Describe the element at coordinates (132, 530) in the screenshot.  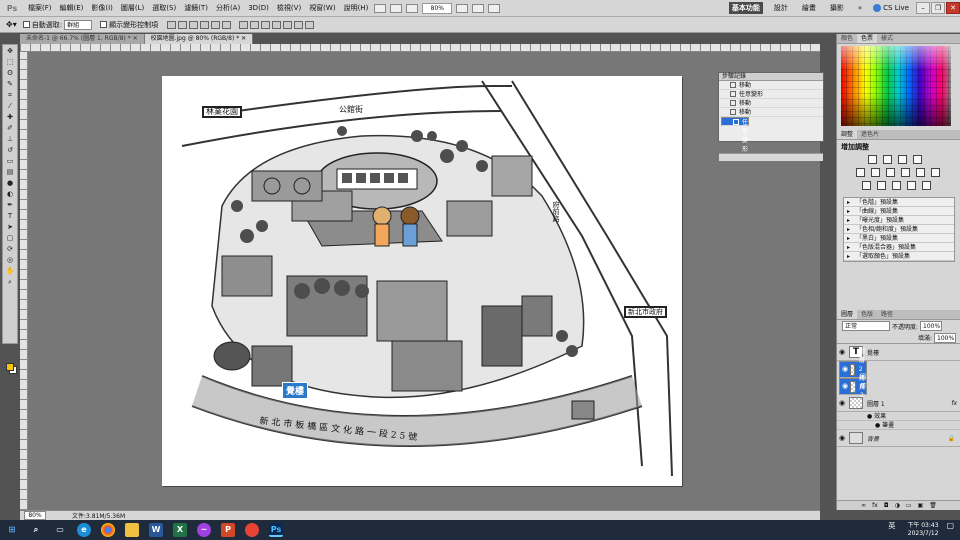
I see `file-explorer-icon` at that location.